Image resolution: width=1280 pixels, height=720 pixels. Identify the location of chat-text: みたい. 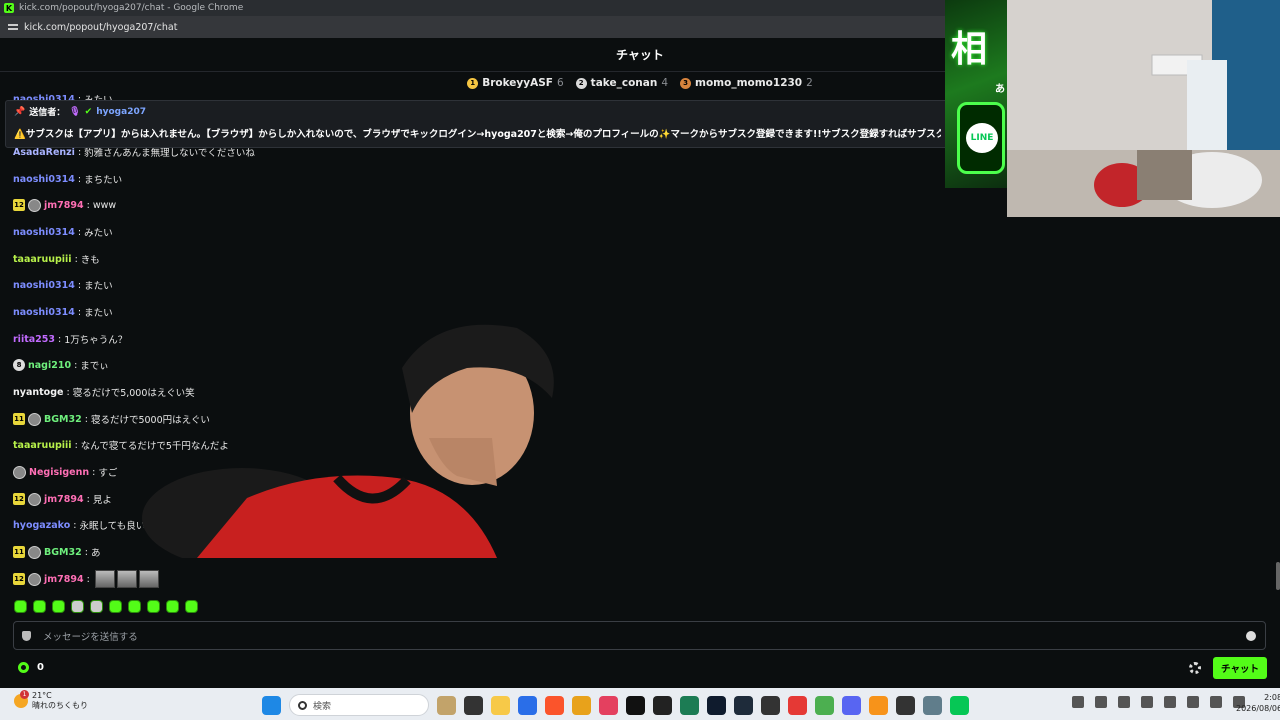
(98, 233).